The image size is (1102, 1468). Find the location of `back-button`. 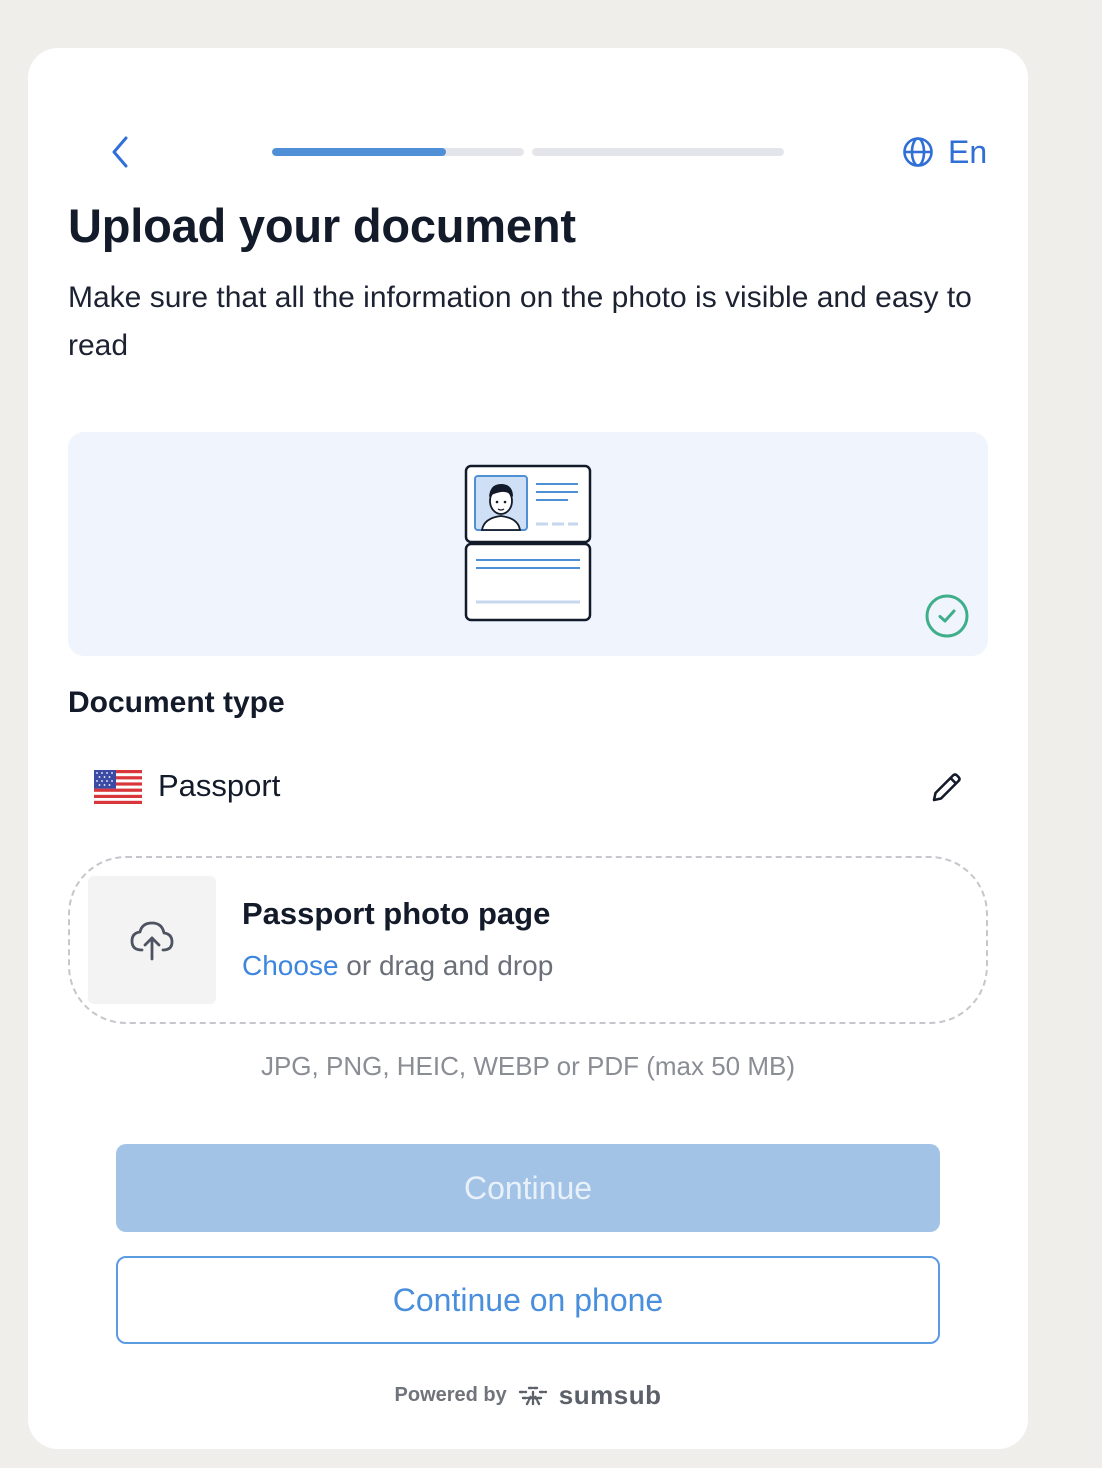

back-button is located at coordinates (120, 152).